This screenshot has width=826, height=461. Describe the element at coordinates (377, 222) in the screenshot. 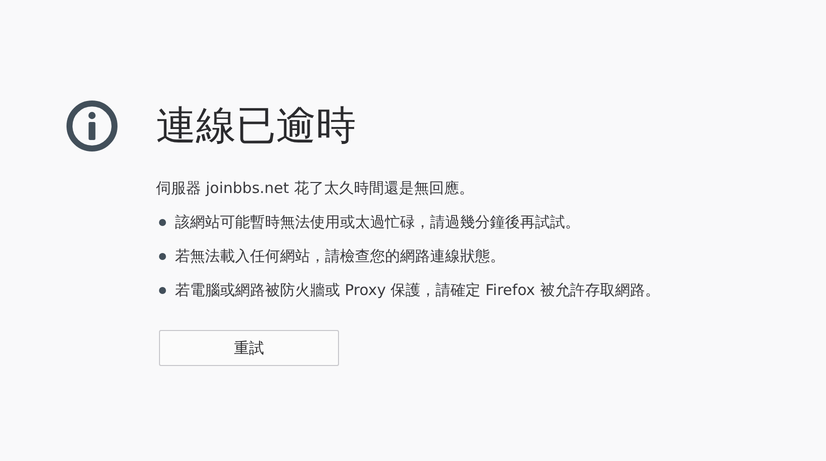

I see `suggestion-text: 該網站可能暫時無法使用或太過忙碌，請過幾分鐘後再試試。` at that location.